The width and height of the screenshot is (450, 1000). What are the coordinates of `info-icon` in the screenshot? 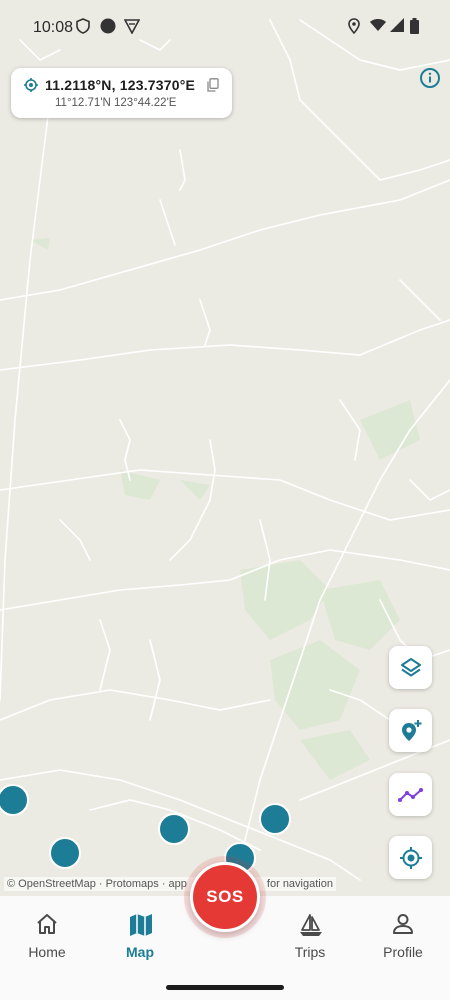 It's located at (430, 78).